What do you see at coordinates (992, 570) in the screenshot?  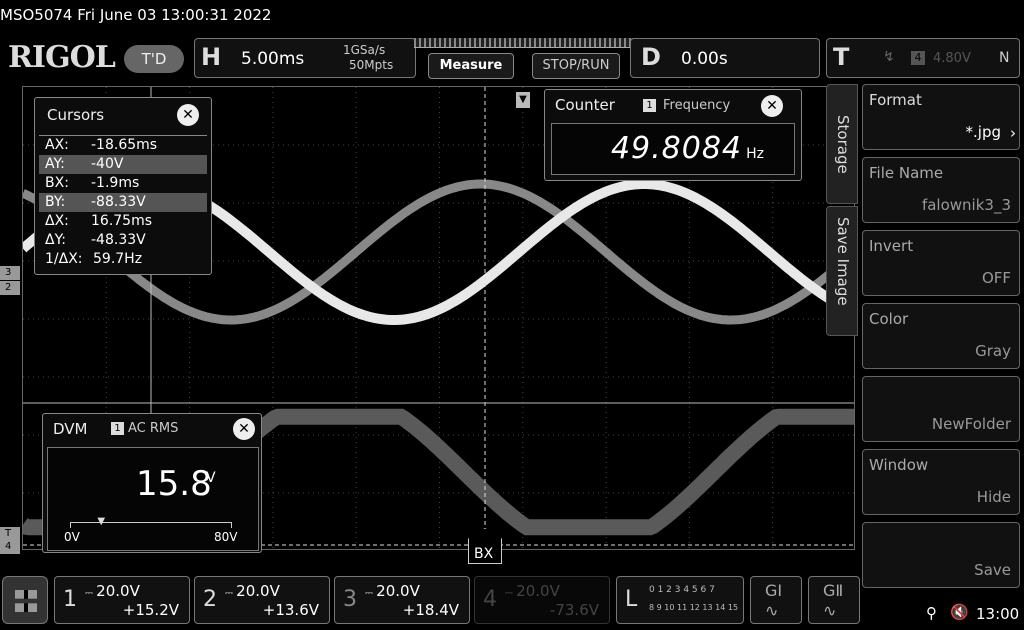 I see `save-value: Save` at bounding box center [992, 570].